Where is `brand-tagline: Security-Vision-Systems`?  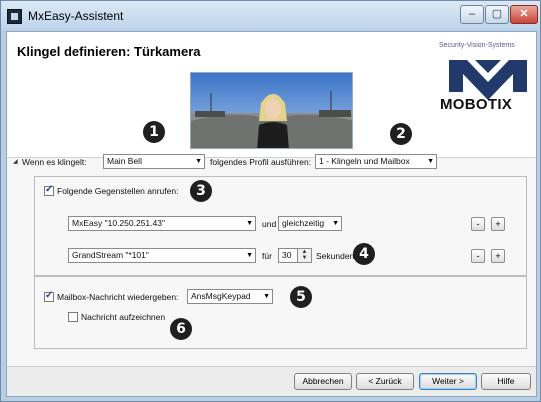 brand-tagline: Security-Vision-Systems is located at coordinates (477, 45).